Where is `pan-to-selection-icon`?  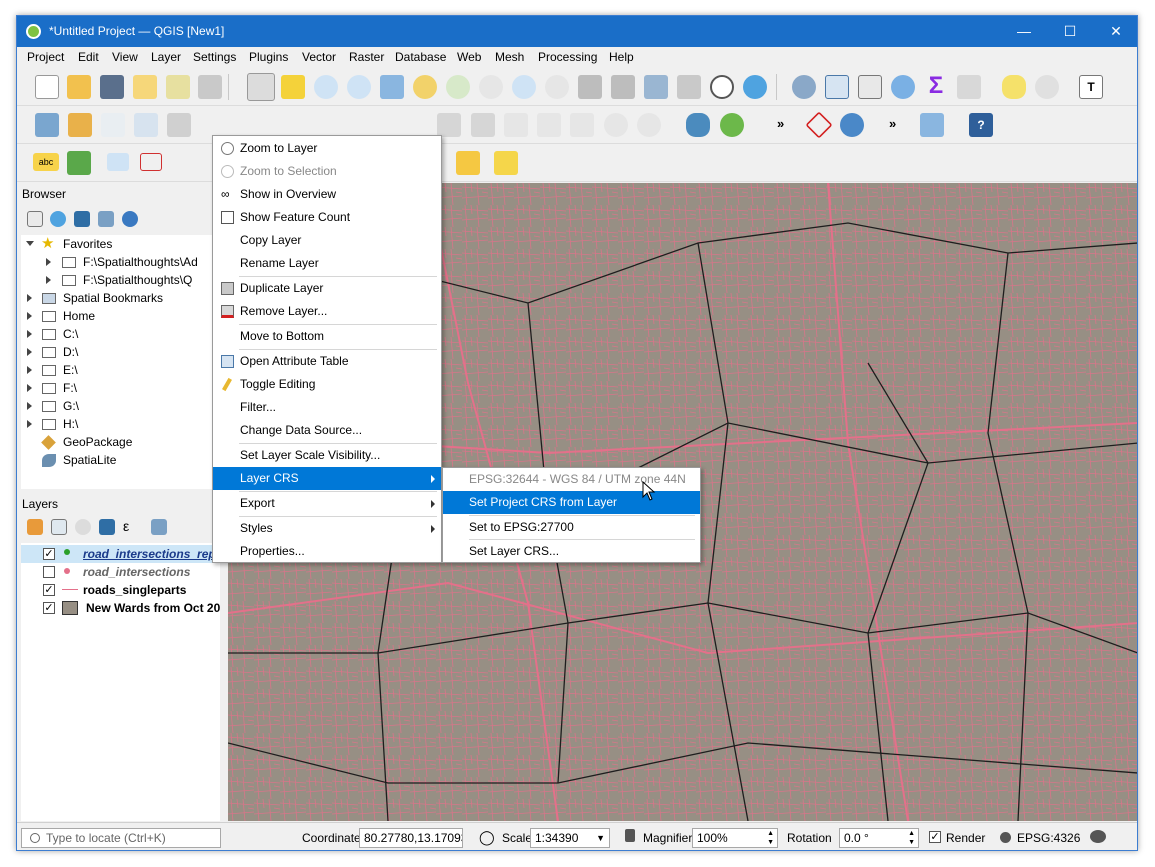
pan-to-selection-icon is located at coordinates (293, 87).